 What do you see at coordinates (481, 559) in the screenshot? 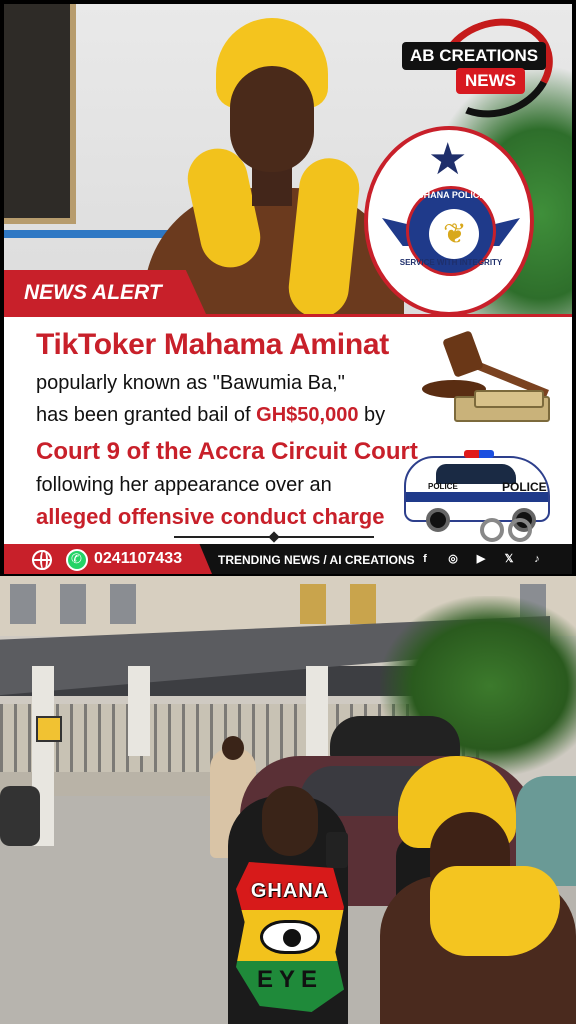
I see `youtube-icon: ▶` at bounding box center [481, 559].